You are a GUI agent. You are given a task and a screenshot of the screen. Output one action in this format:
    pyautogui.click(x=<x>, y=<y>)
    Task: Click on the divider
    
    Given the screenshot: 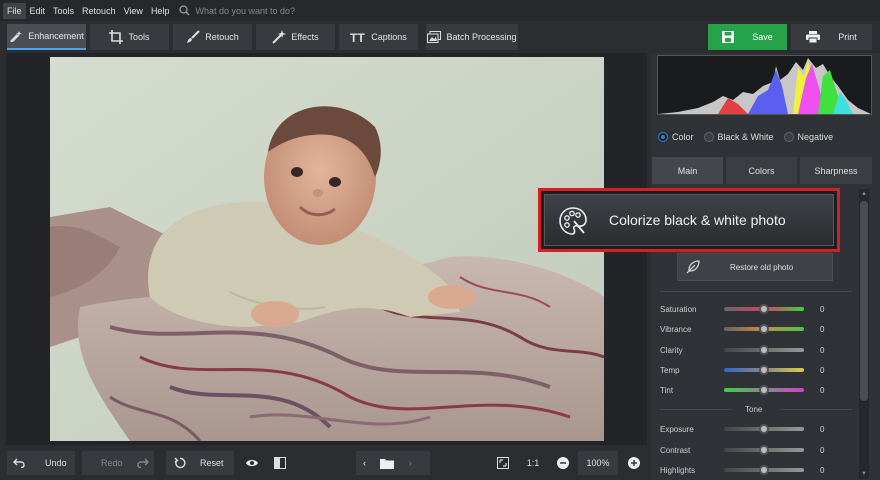 What is the action you would take?
    pyautogui.click(x=817, y=409)
    